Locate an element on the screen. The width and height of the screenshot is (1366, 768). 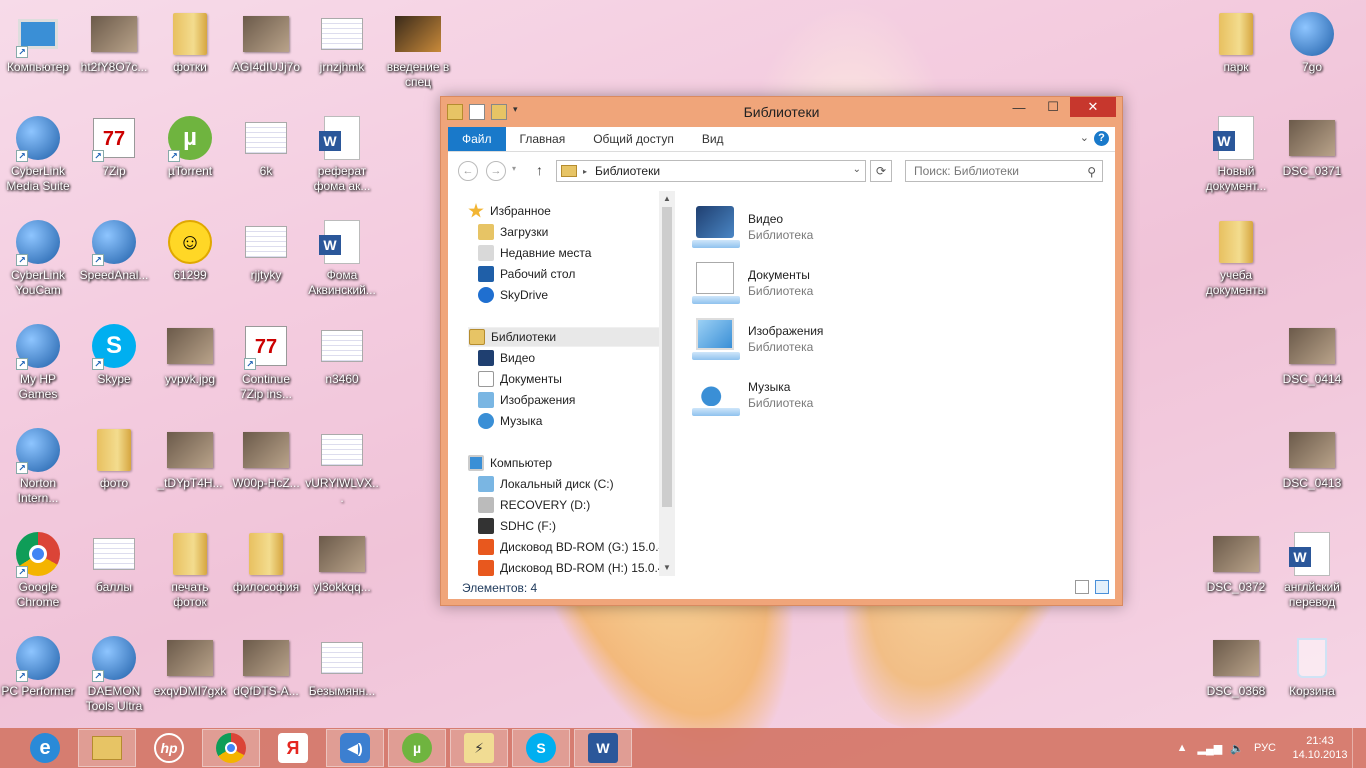
maximize-button: ☐ is located at coordinates (1053, 107).